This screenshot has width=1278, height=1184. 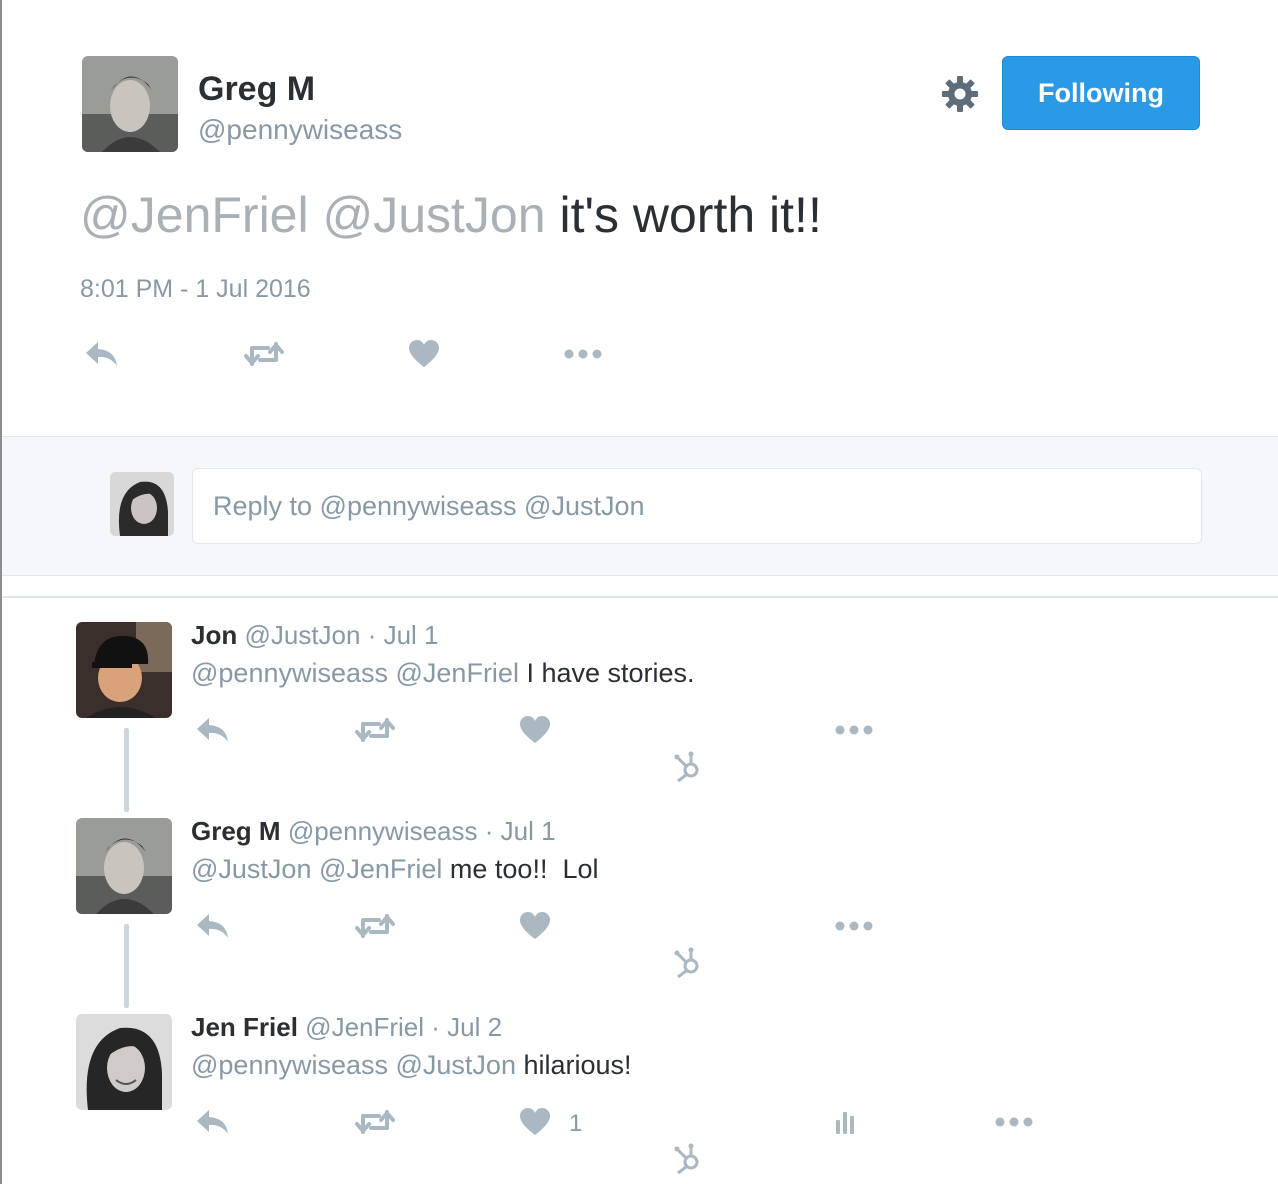 I want to click on reply-mentions: @pennywiseass @JustJon, so click(x=353, y=1065).